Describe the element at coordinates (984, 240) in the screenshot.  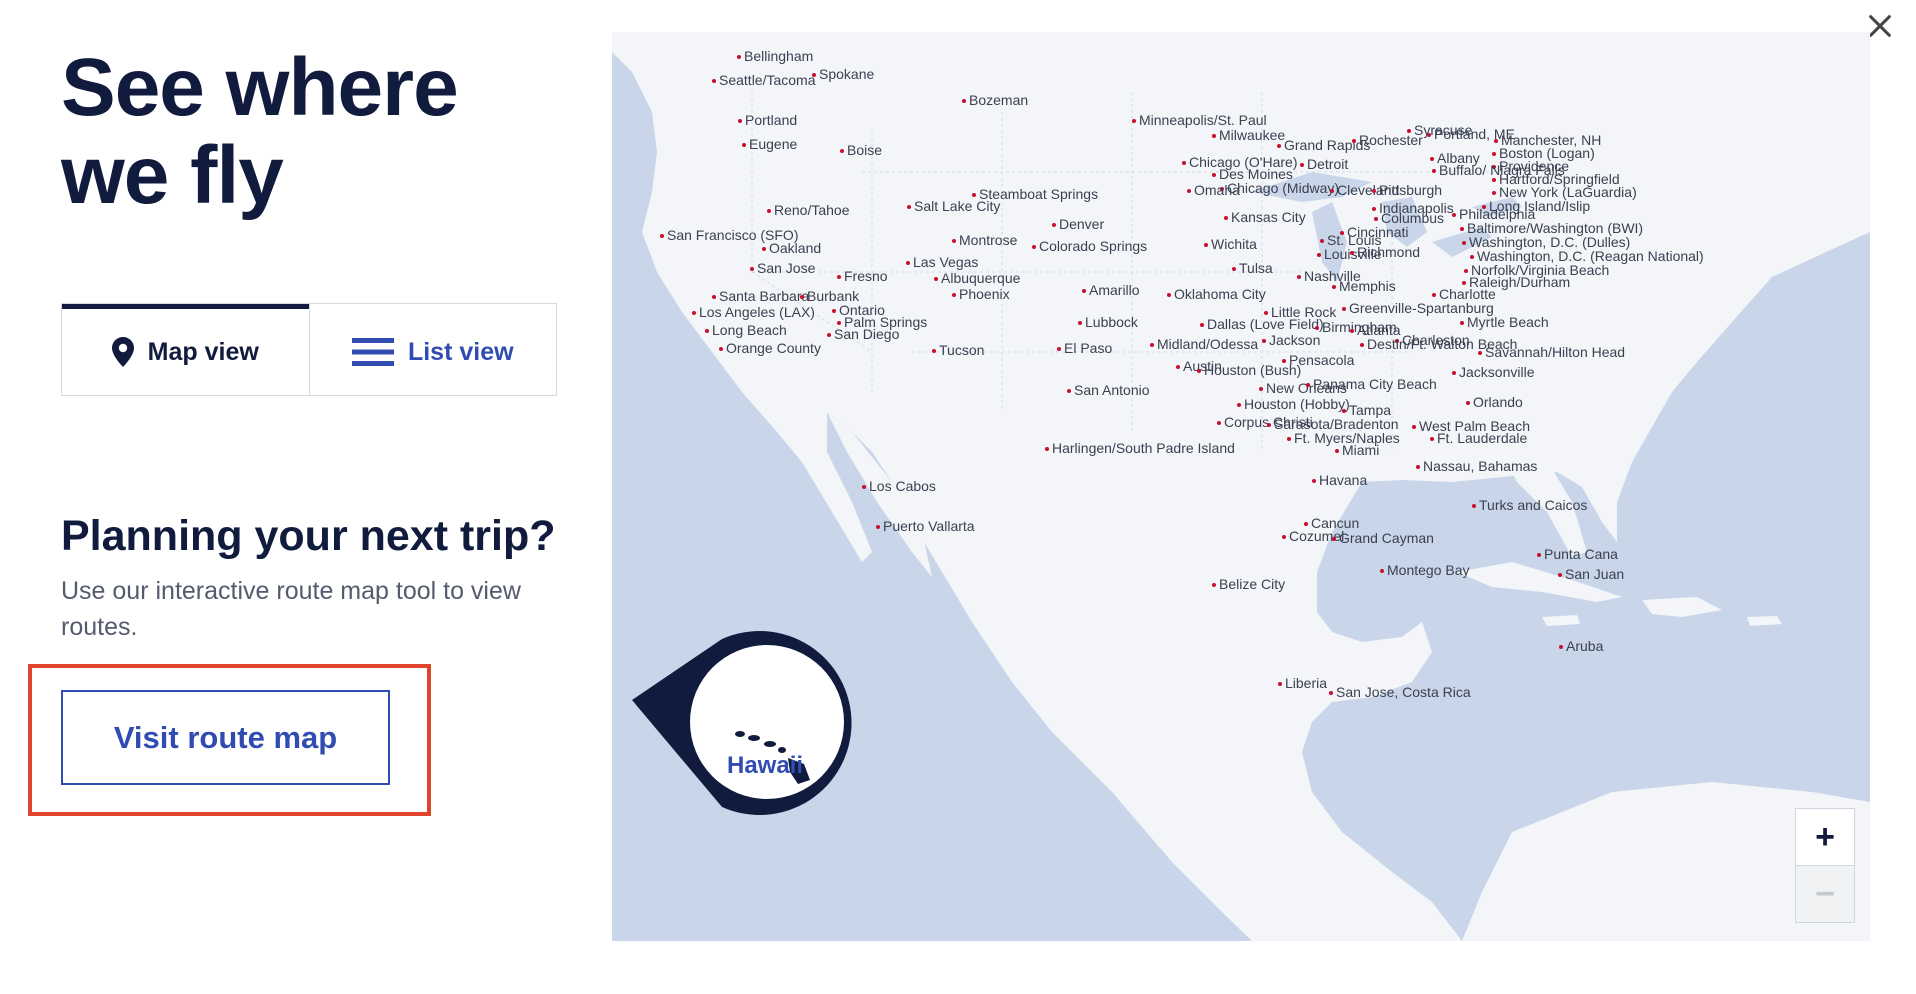
I see `map-city-label: Montrose` at that location.